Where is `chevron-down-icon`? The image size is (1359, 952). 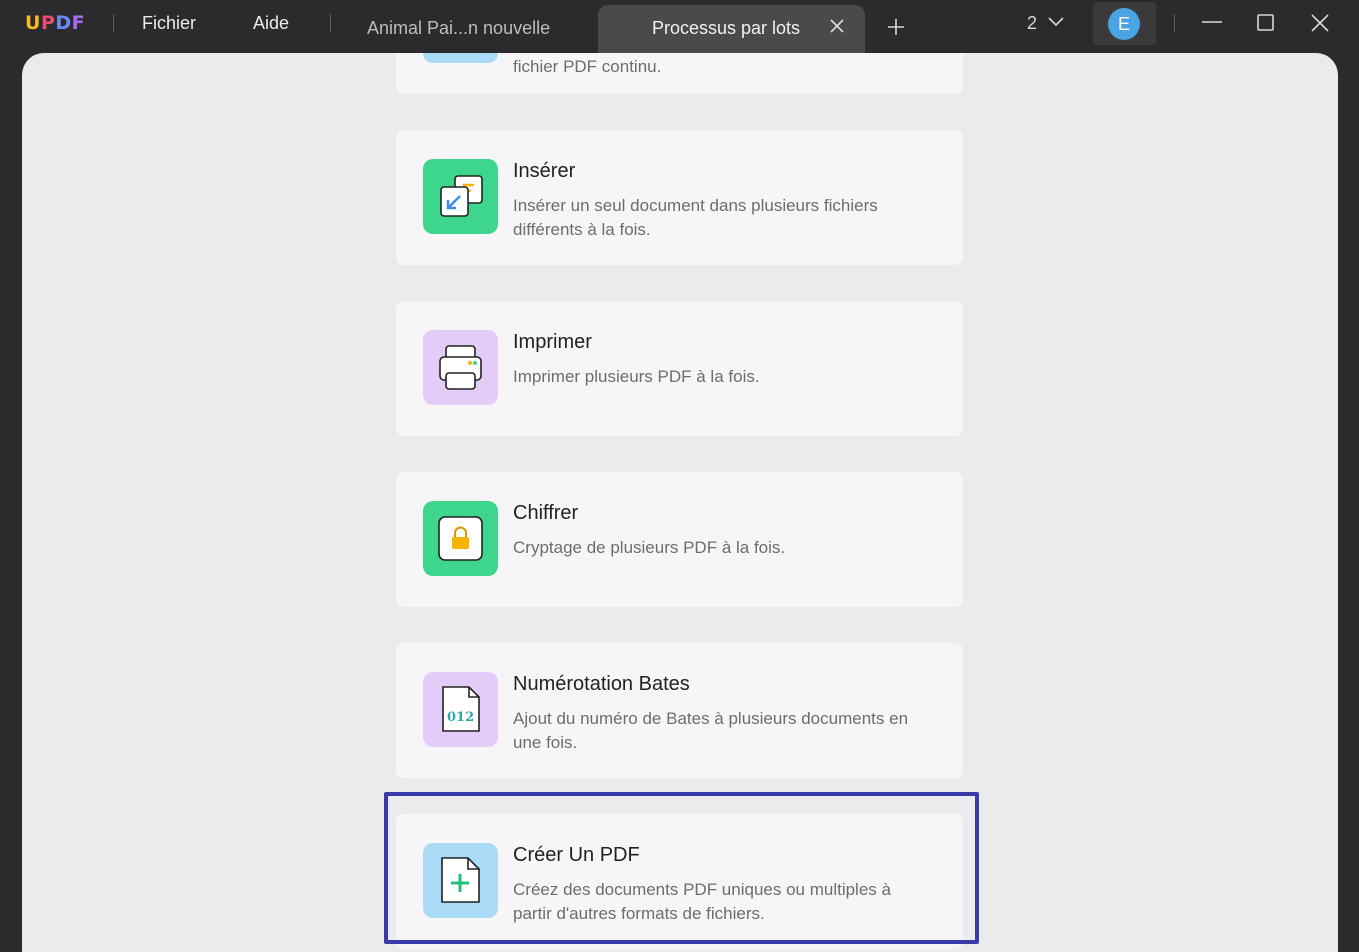 chevron-down-icon is located at coordinates (1056, 22).